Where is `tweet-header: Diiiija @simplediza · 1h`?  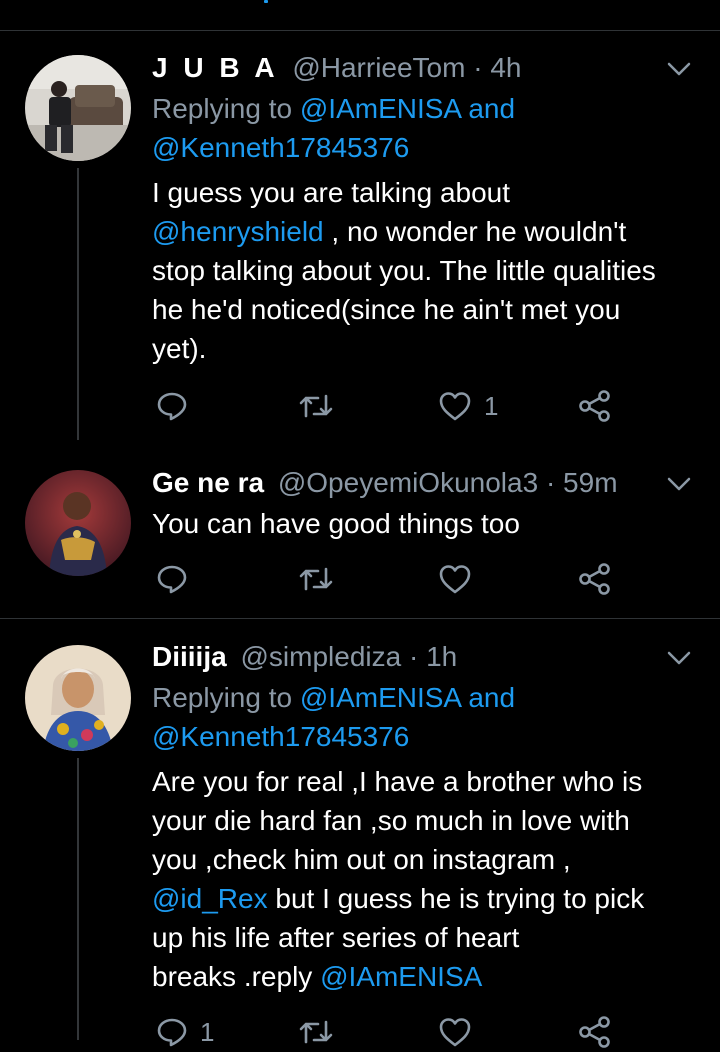
tweet-header: Diiiija @simplediza · 1h is located at coordinates (426, 657).